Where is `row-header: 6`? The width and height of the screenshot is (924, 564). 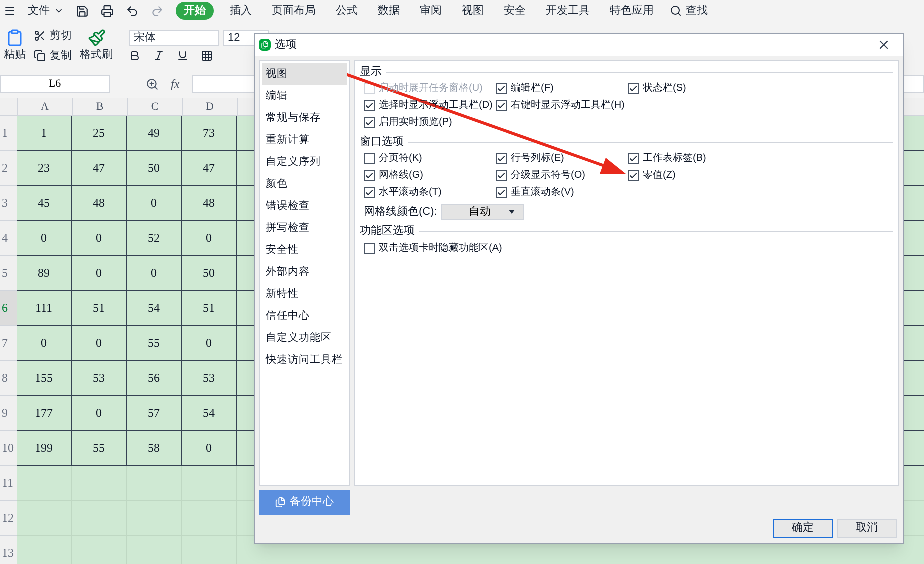 row-header: 6 is located at coordinates (8, 308).